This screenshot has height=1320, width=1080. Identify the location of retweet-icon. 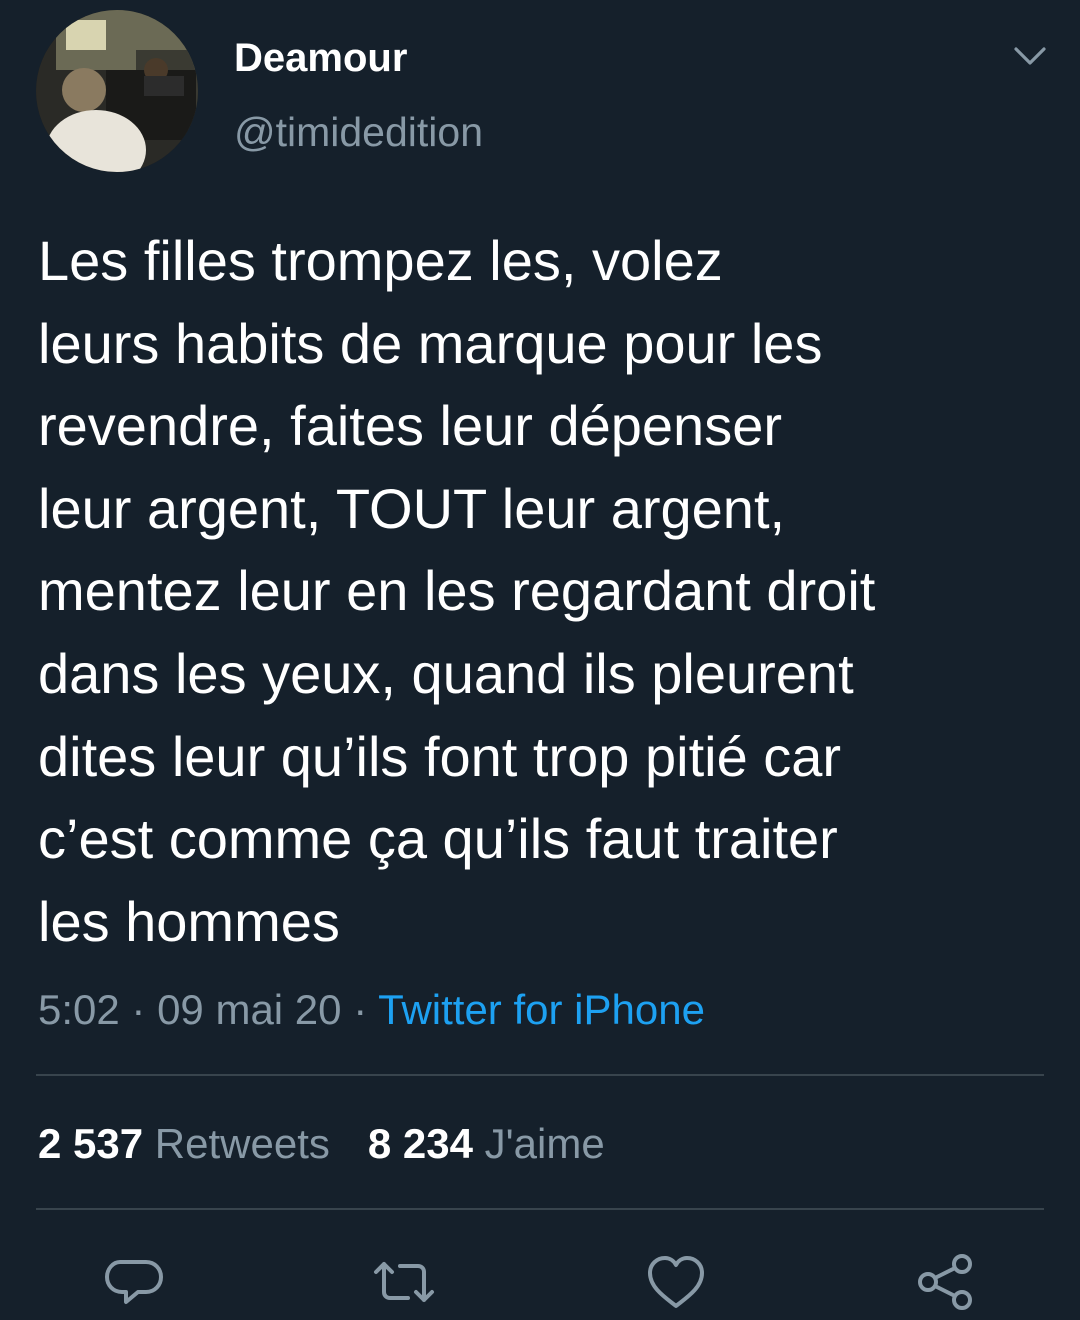
(404, 1282).